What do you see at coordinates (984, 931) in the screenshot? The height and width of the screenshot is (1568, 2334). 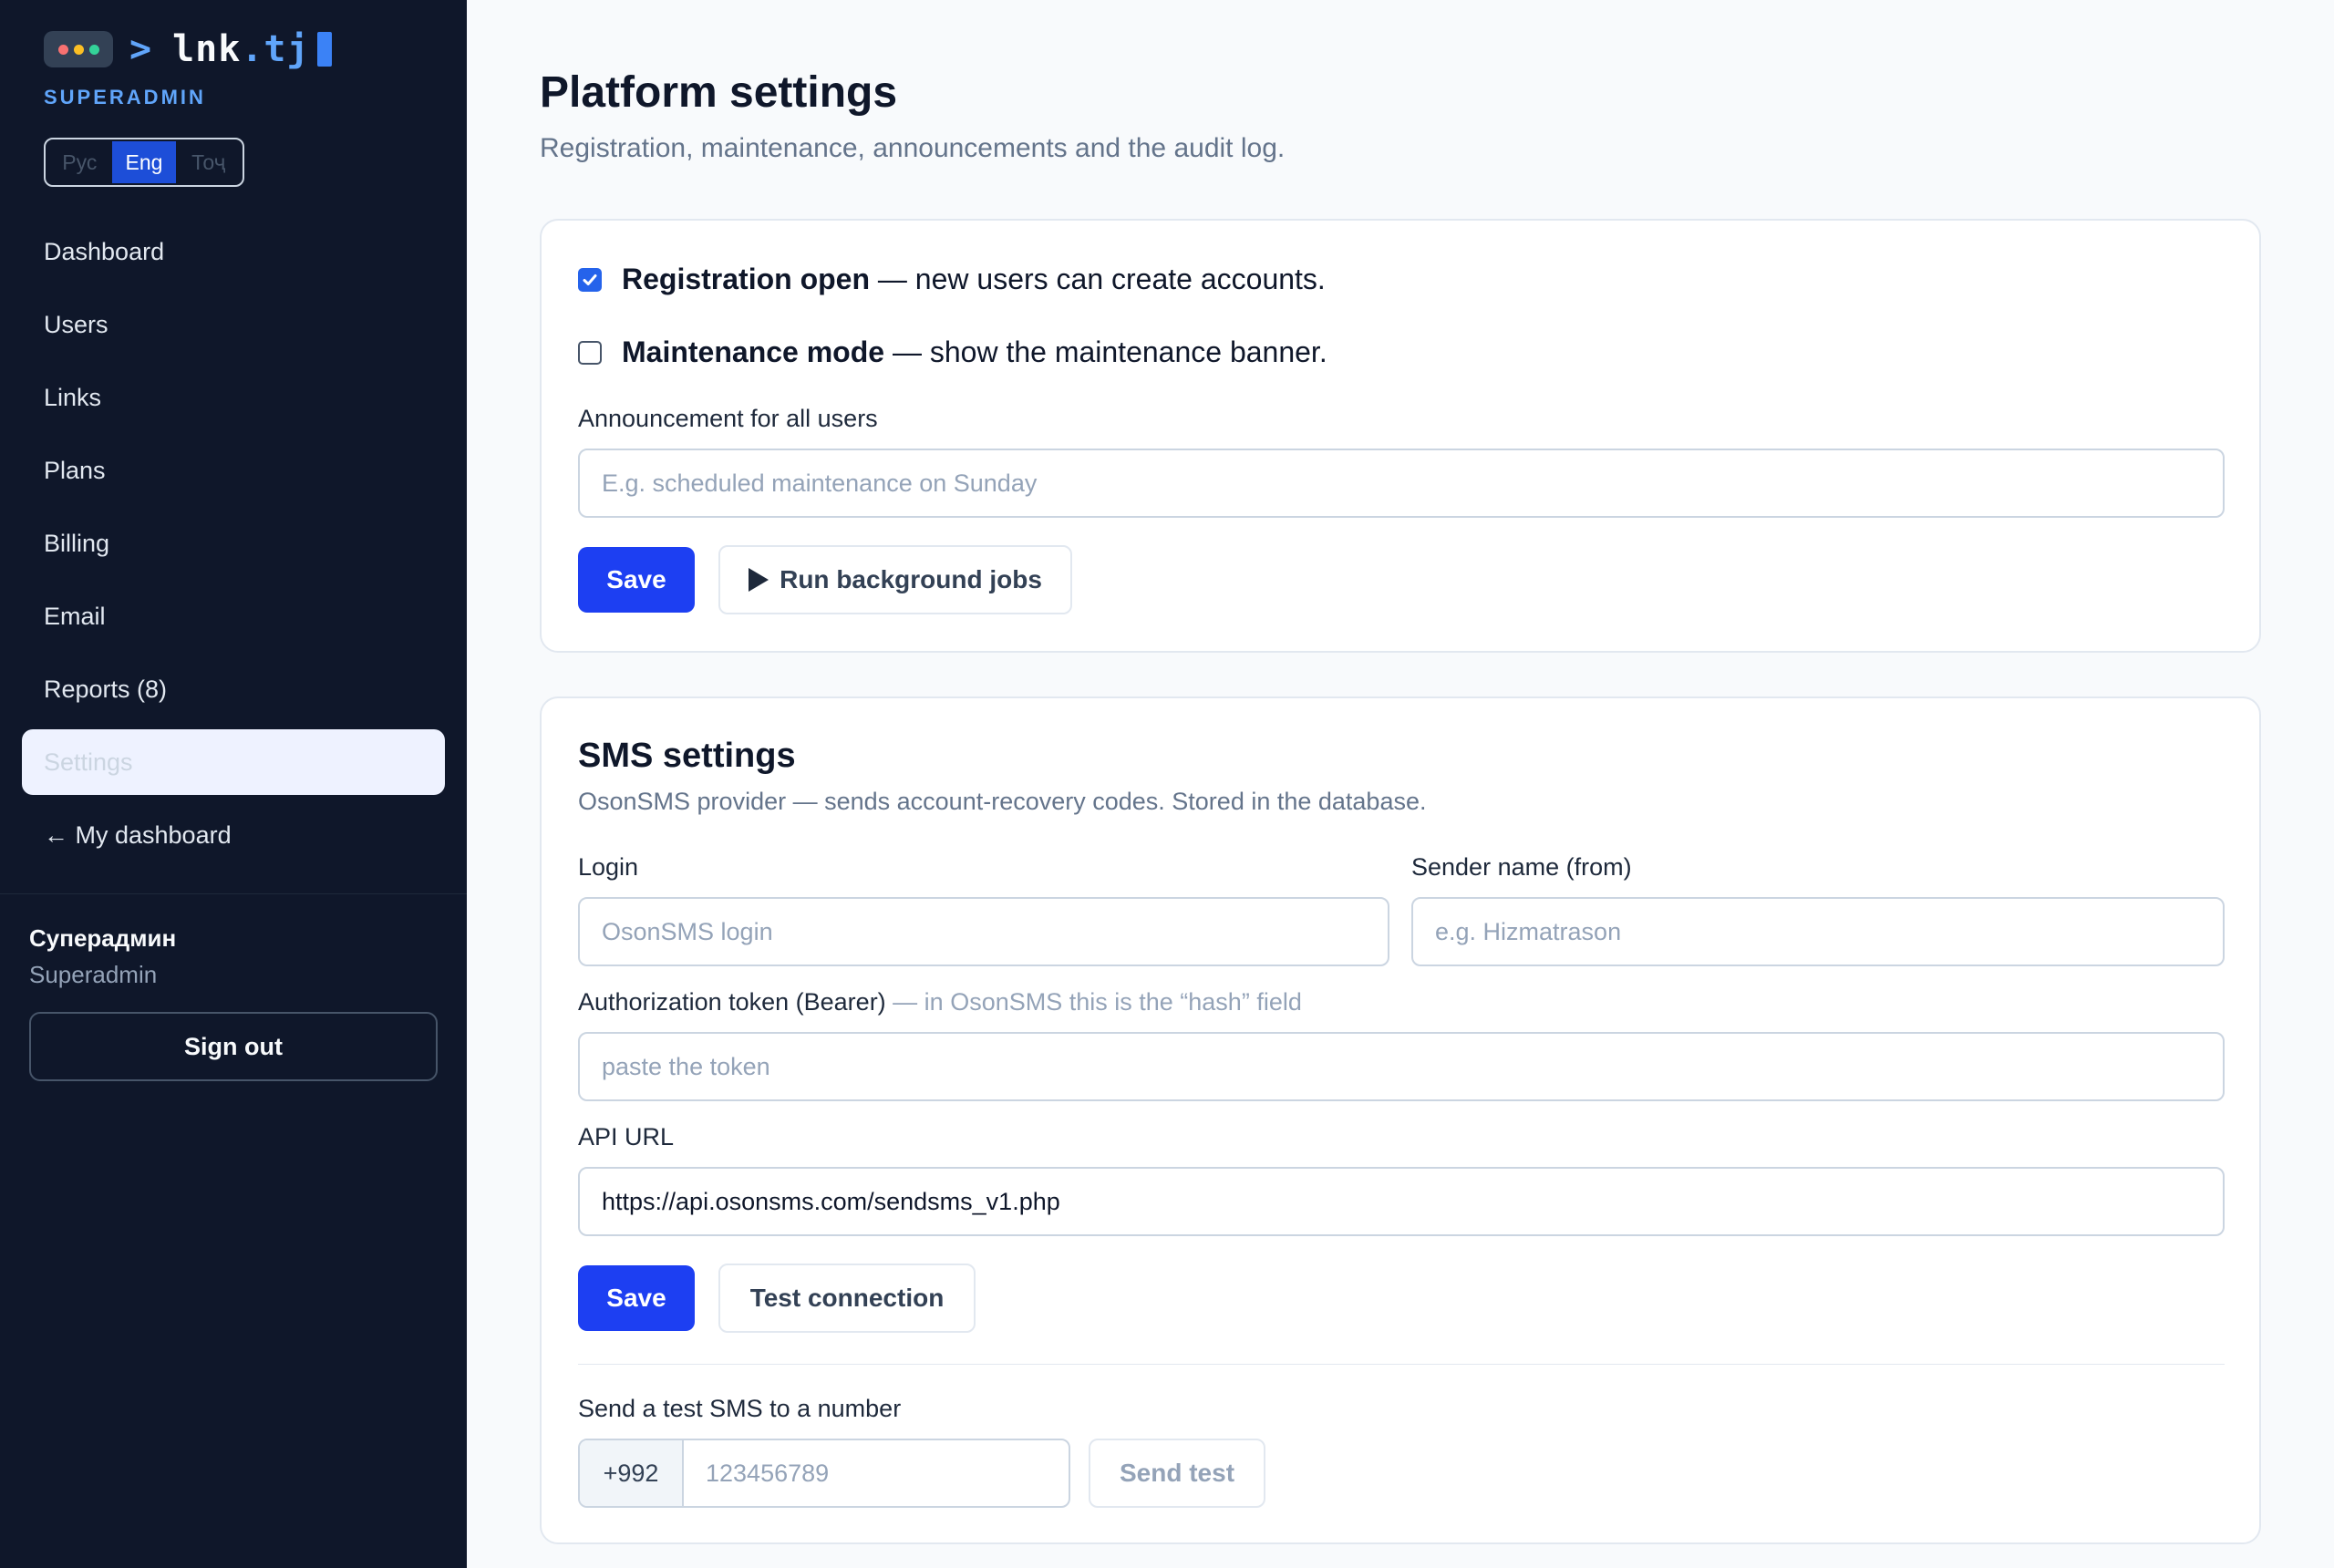 I see `login-input: OsonSMS login` at bounding box center [984, 931].